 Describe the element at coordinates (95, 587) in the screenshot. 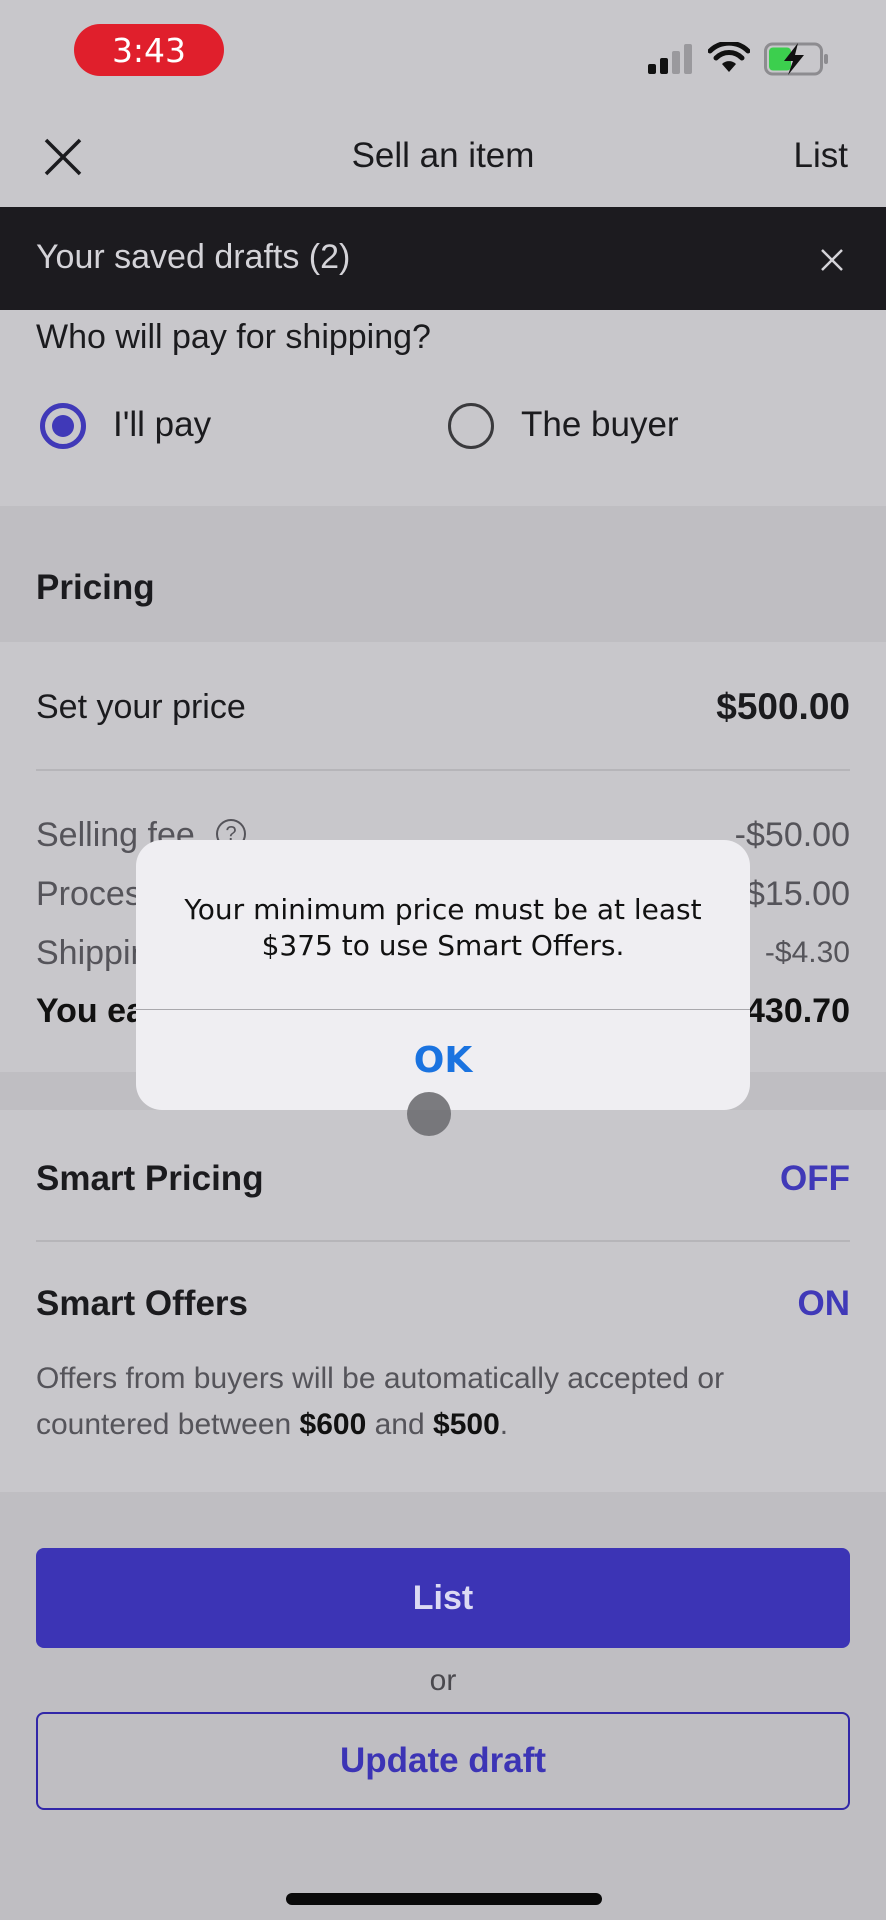

I see `pricing-title: Pricing` at that location.